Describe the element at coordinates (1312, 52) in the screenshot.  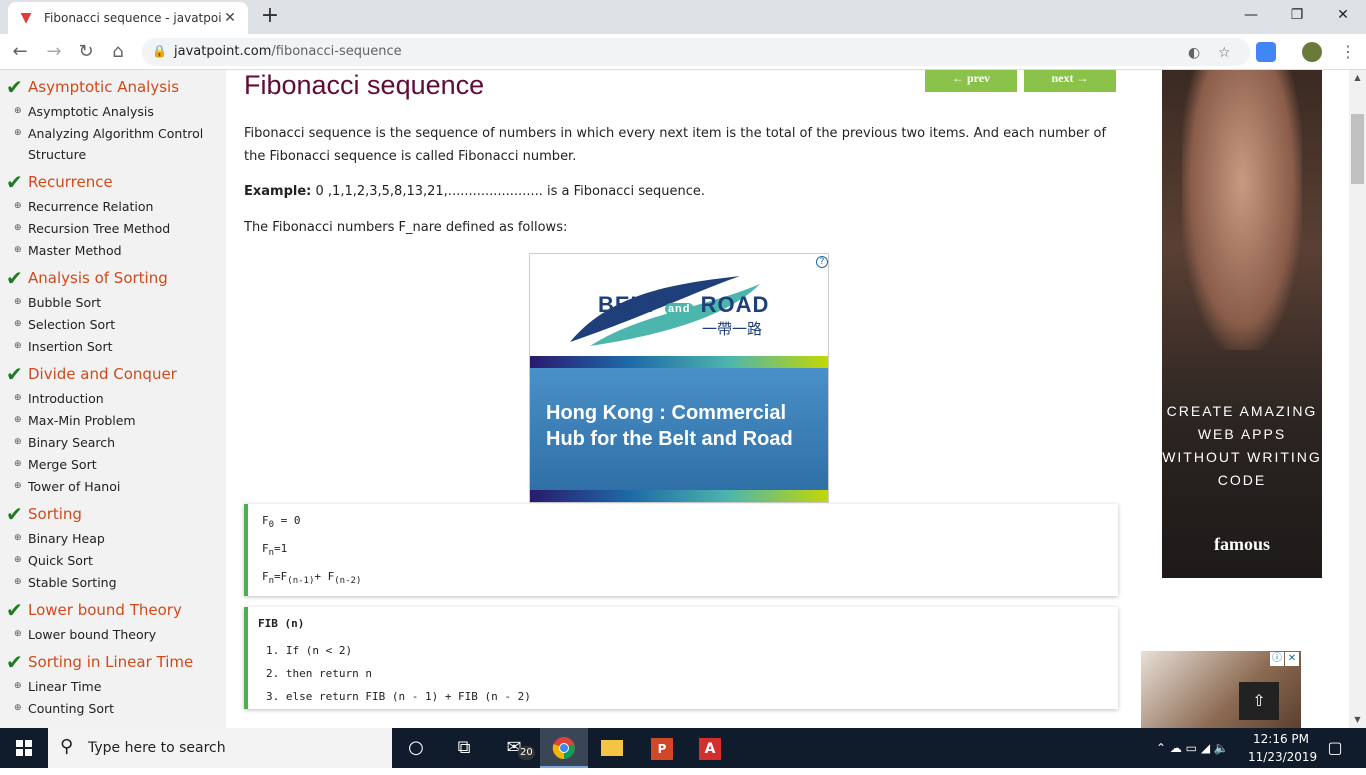
I see `profile-avatar` at that location.